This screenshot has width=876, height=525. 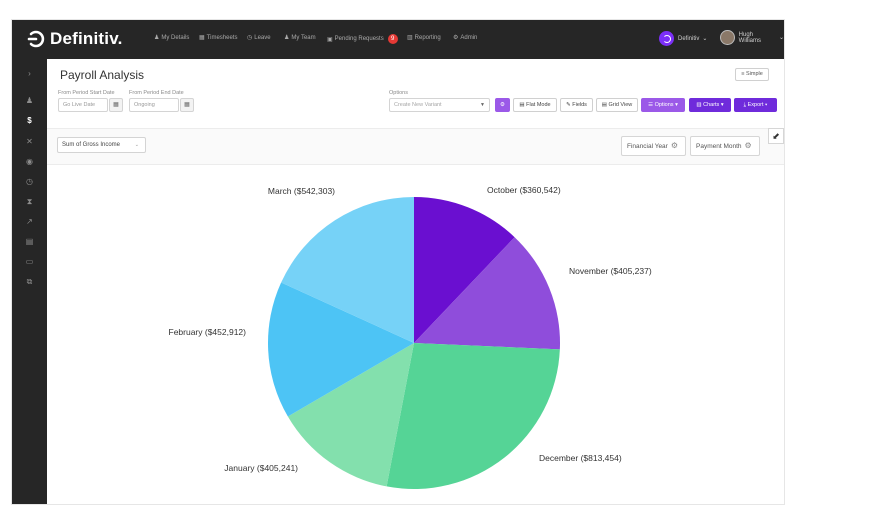 I want to click on pie-slice, so click(x=473, y=416).